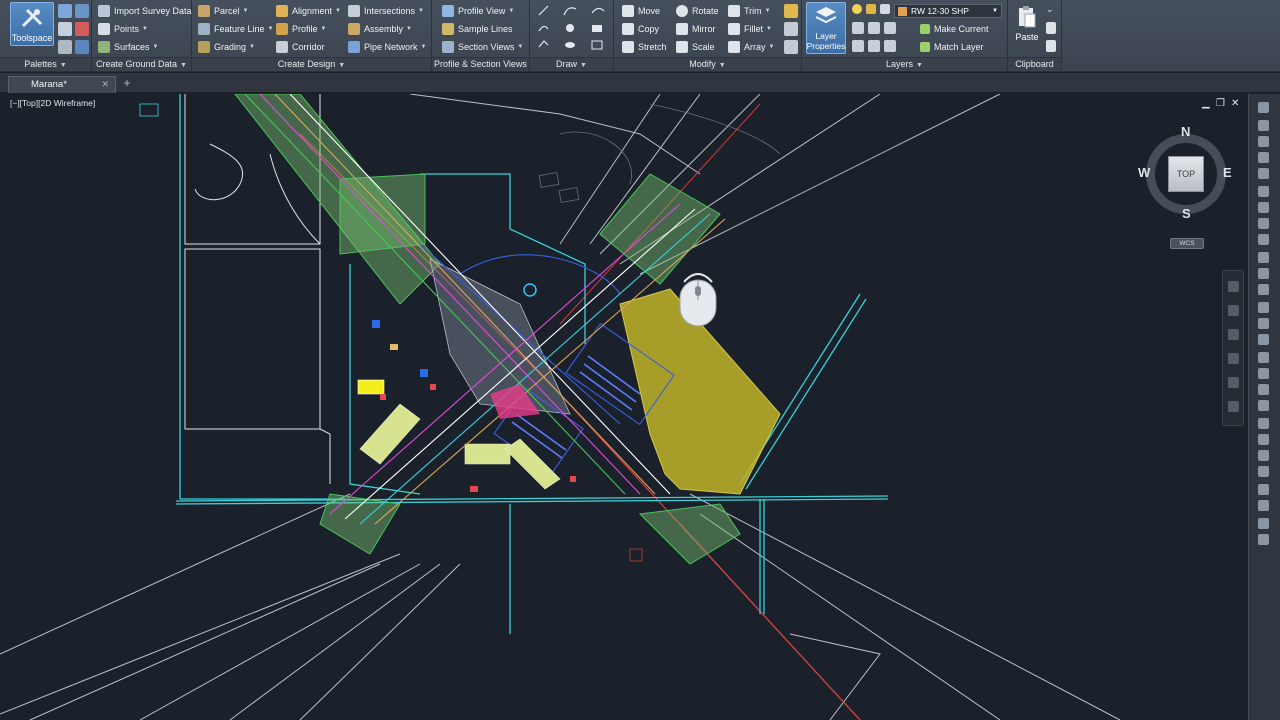 Image resolution: width=1280 pixels, height=720 pixels. I want to click on profile-view-button: Profile View ▼, so click(478, 11).